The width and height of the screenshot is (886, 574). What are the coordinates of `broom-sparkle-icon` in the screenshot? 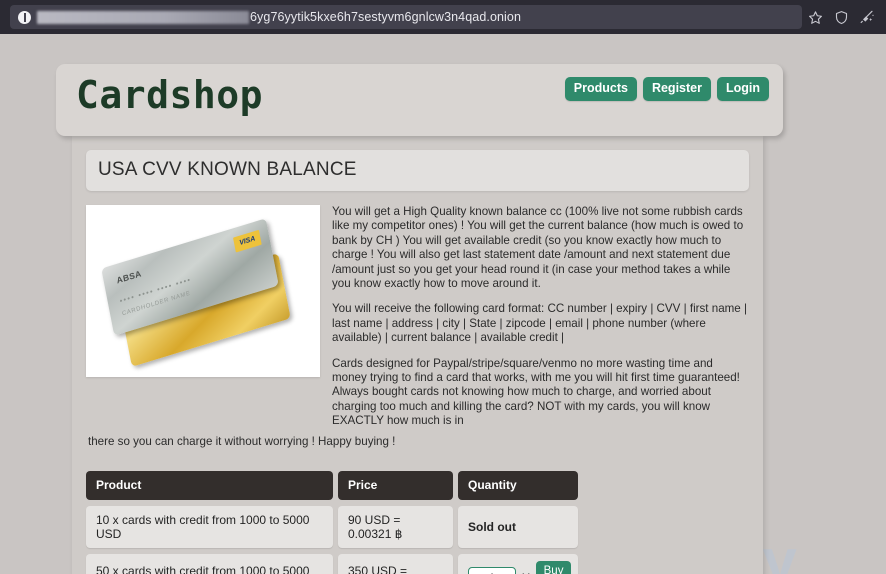 It's located at (867, 17).